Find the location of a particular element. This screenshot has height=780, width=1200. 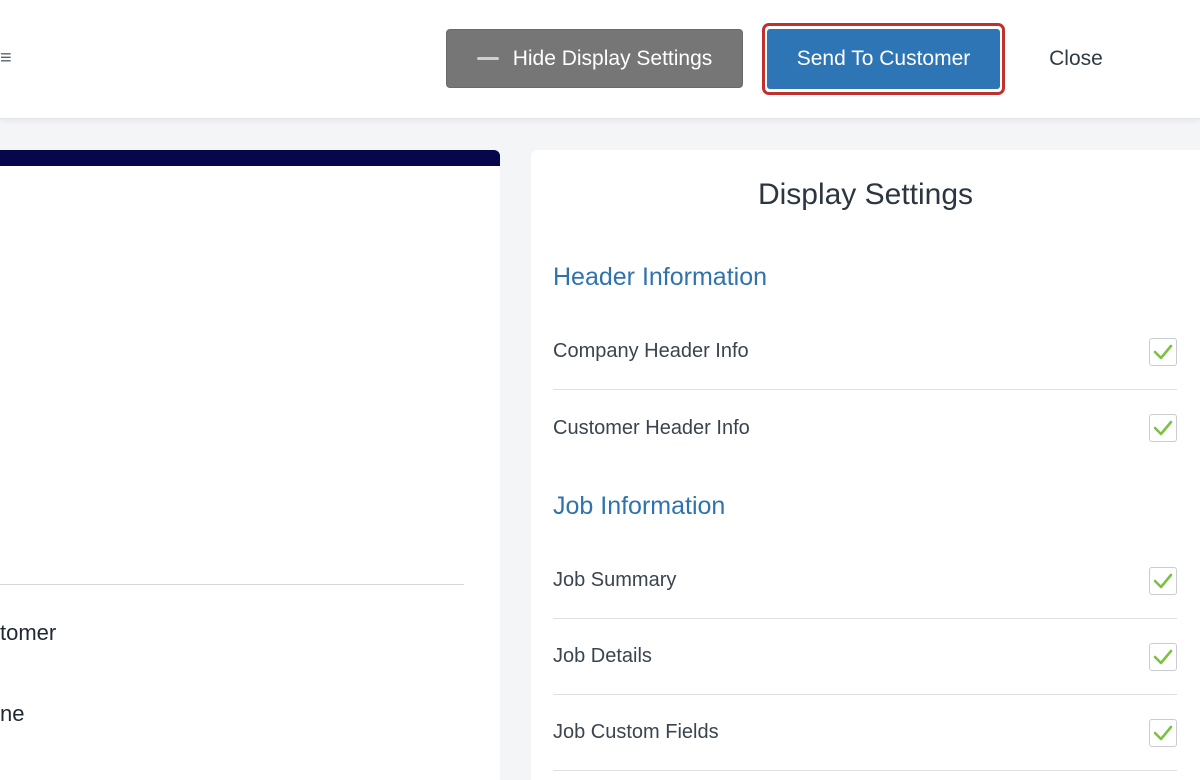

close-label: Close is located at coordinates (1076, 58).